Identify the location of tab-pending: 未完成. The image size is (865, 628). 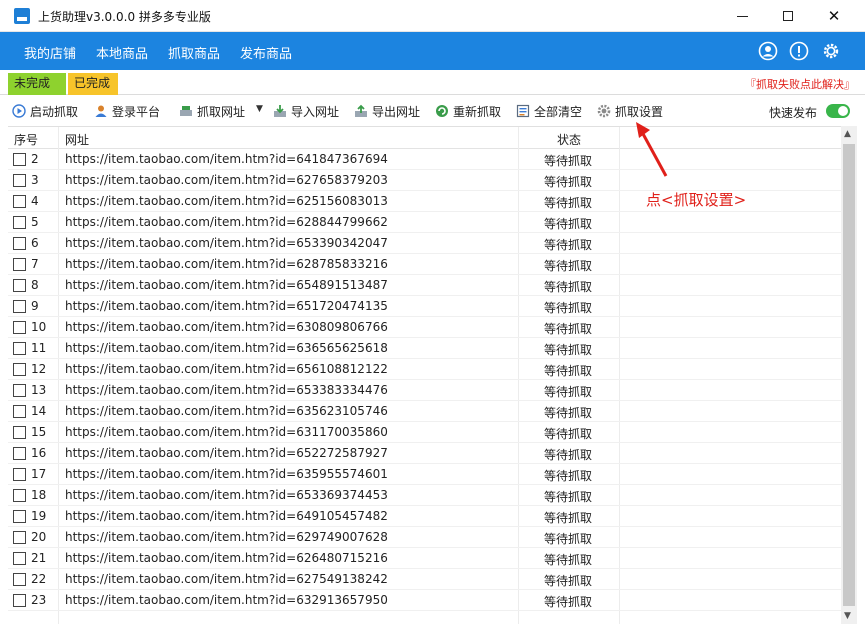
(37, 84).